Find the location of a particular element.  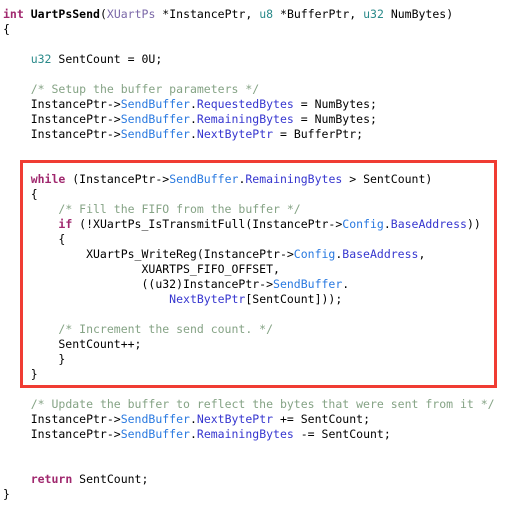

code-token-comment: /* Setup the buffer parameters */ is located at coordinates (145, 89).